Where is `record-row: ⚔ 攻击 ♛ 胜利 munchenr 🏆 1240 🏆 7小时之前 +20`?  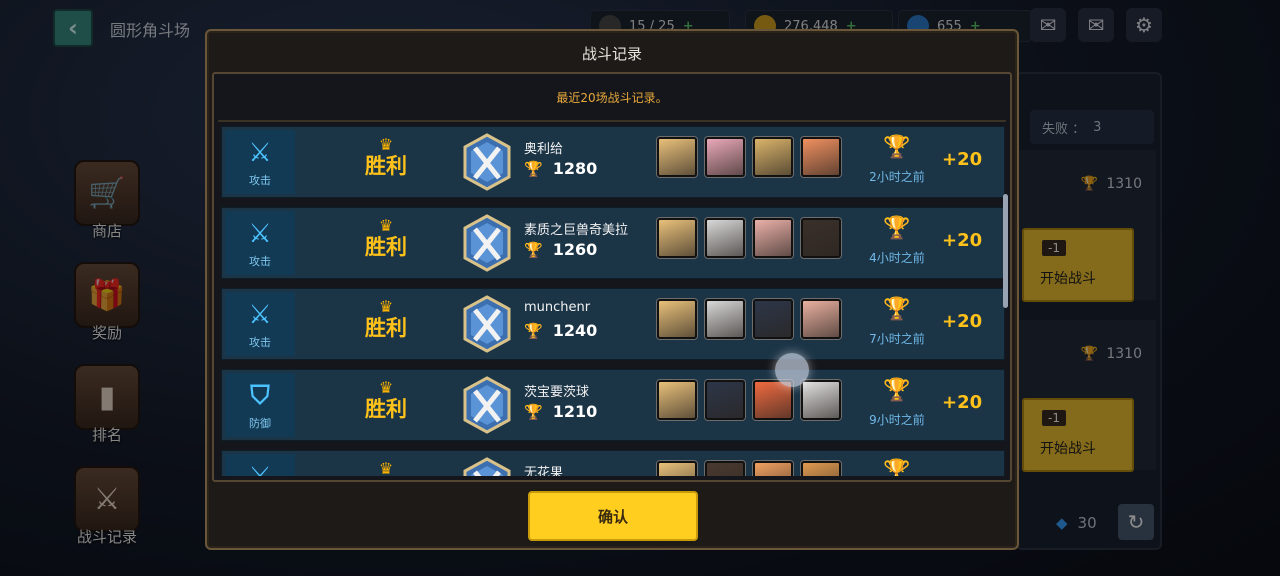
record-row: ⚔ 攻击 ♛ 胜利 munchenr 🏆 1240 🏆 7小时之前 +20 is located at coordinates (613, 324).